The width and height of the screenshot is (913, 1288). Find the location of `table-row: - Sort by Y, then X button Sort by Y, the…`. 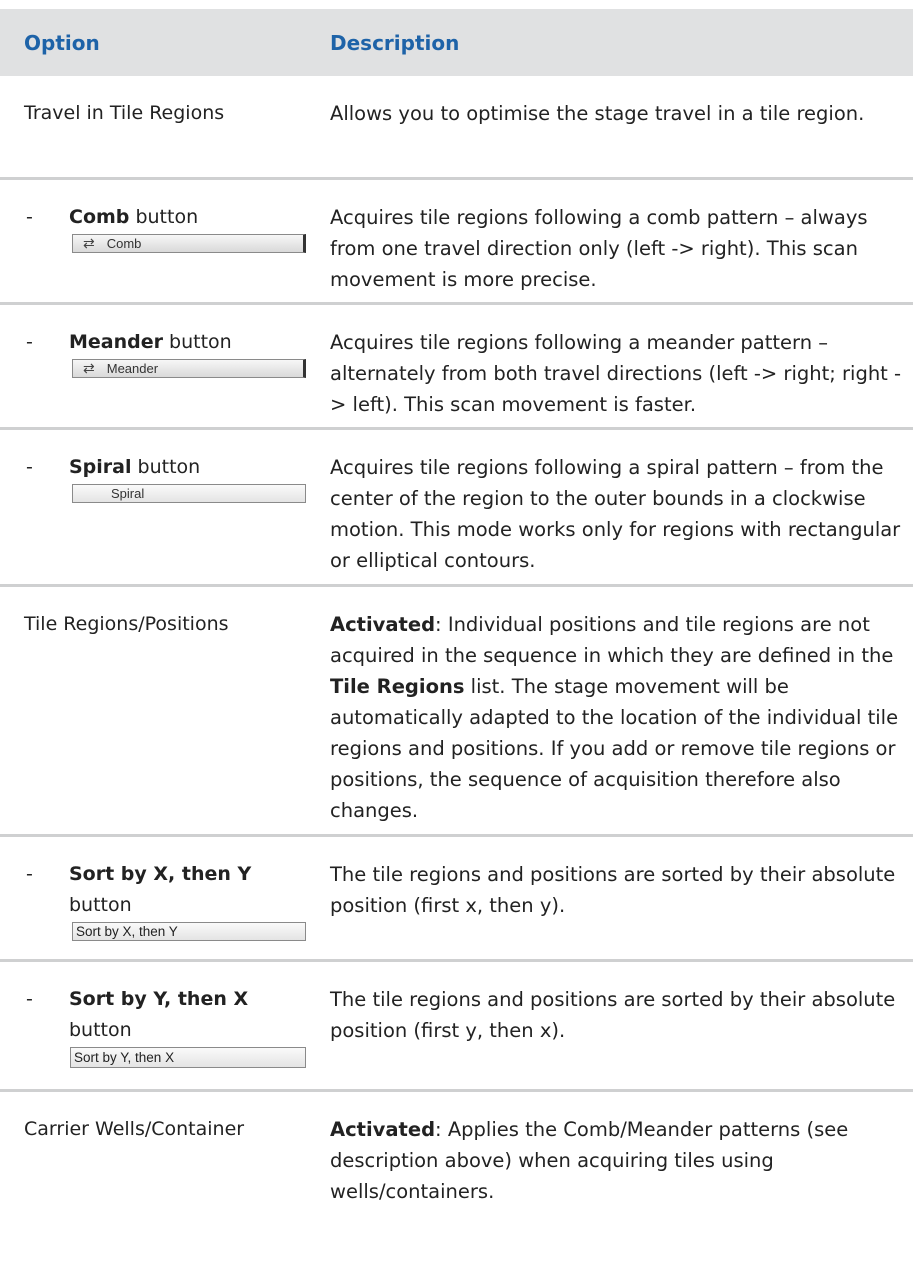

table-row: - Sort by Y, then X button Sort by Y, the… is located at coordinates (456, 1027).